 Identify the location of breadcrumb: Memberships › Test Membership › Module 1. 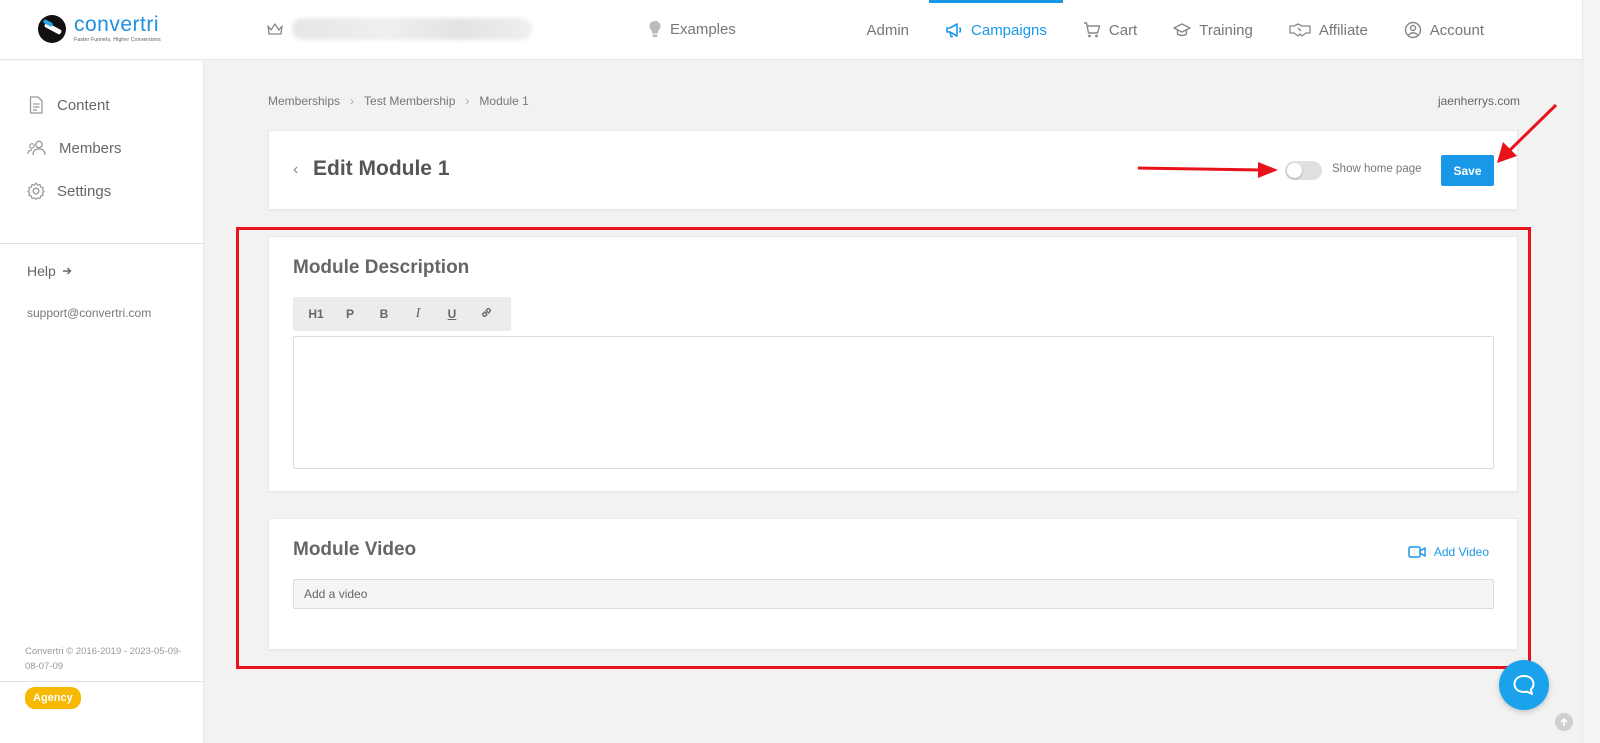
(398, 101).